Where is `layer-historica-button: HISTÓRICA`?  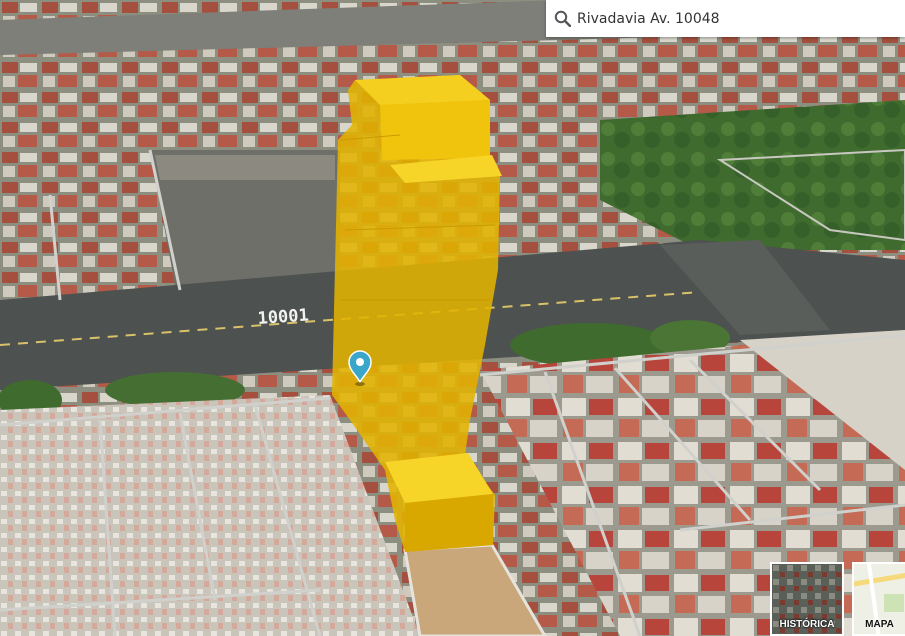 layer-historica-button: HISTÓRICA is located at coordinates (807, 599).